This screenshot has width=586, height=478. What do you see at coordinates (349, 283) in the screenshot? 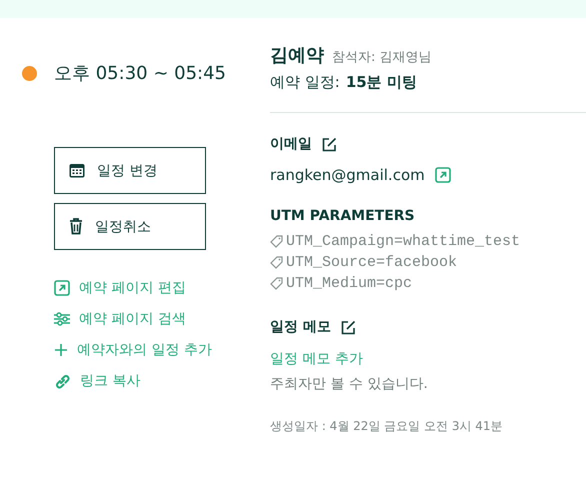
I see `utm-parameter: UTM_Medium=cpc` at bounding box center [349, 283].